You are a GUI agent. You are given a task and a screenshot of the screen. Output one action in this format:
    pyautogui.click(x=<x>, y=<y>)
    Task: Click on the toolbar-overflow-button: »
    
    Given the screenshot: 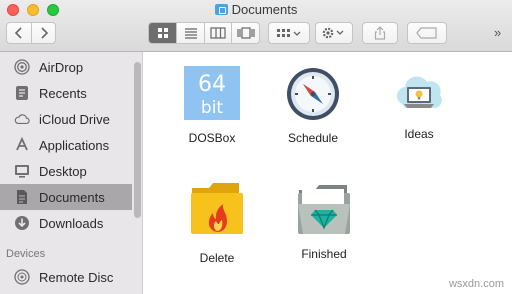 What is the action you would take?
    pyautogui.click(x=497, y=32)
    